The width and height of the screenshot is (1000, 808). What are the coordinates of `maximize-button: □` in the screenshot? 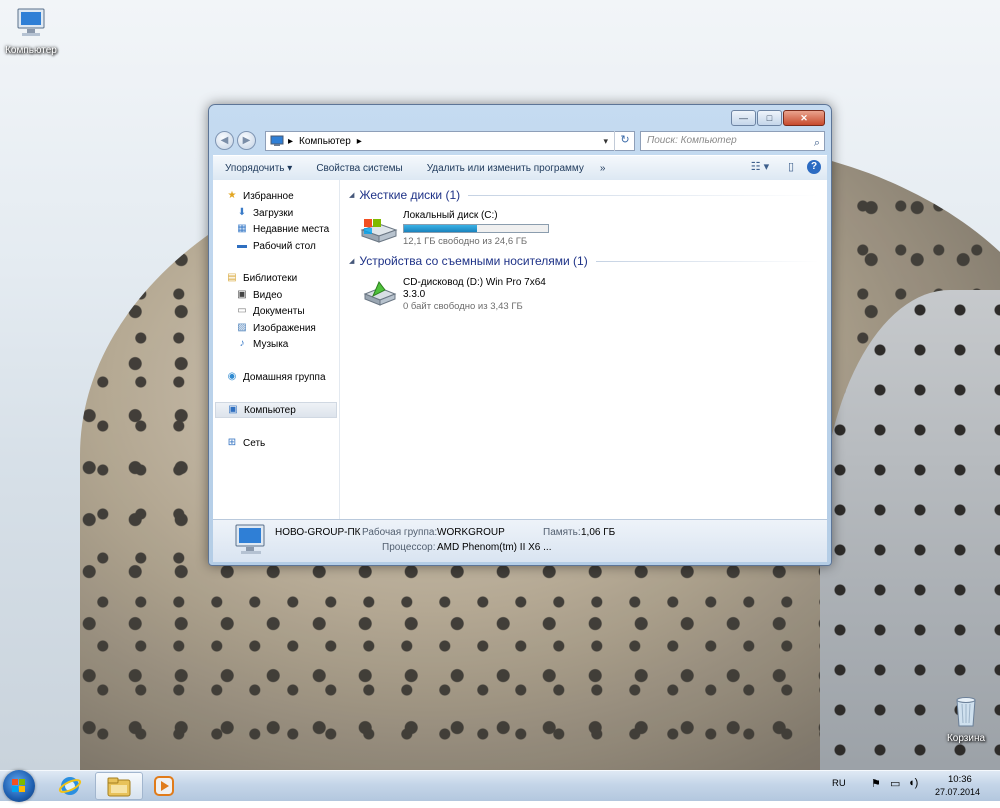 It's located at (769, 118).